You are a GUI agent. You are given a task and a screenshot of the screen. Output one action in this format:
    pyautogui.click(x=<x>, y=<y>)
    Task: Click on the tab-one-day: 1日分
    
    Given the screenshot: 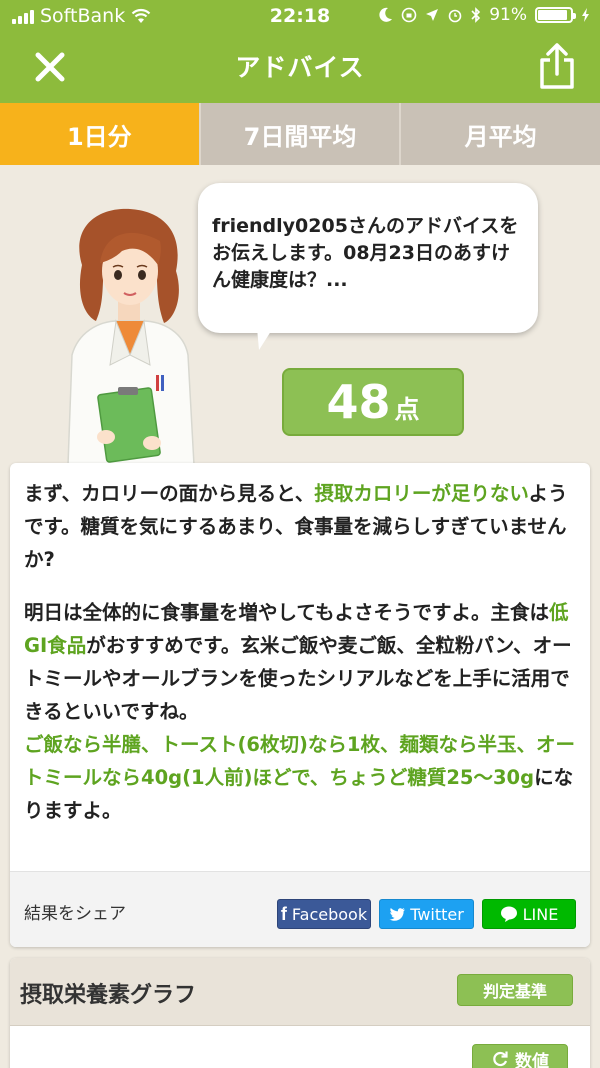 What is the action you would take?
    pyautogui.click(x=100, y=134)
    